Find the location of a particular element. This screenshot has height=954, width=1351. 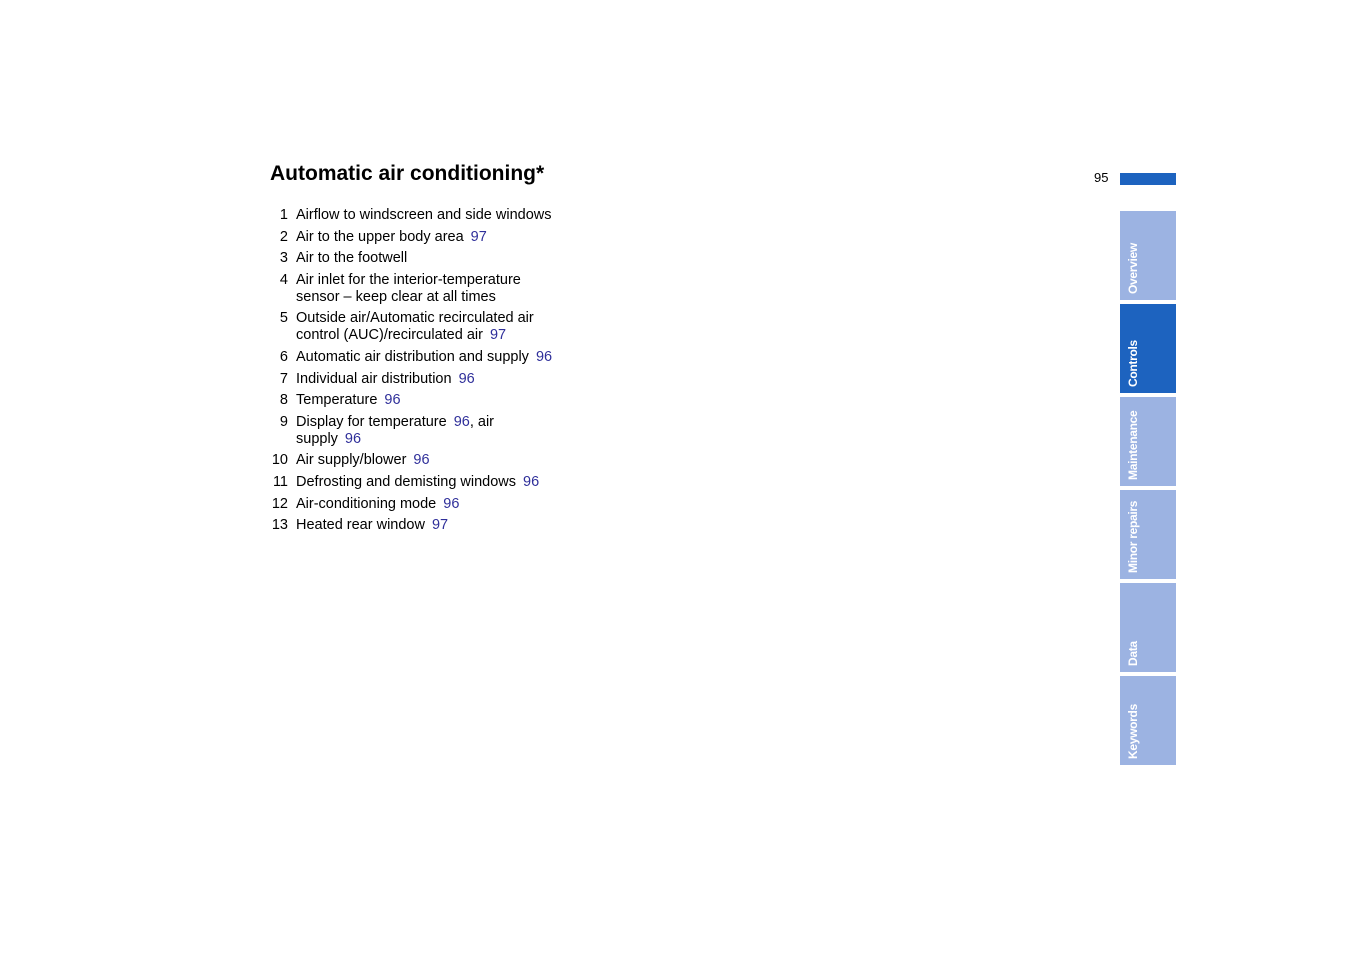

item-number: 12 is located at coordinates (279, 503).